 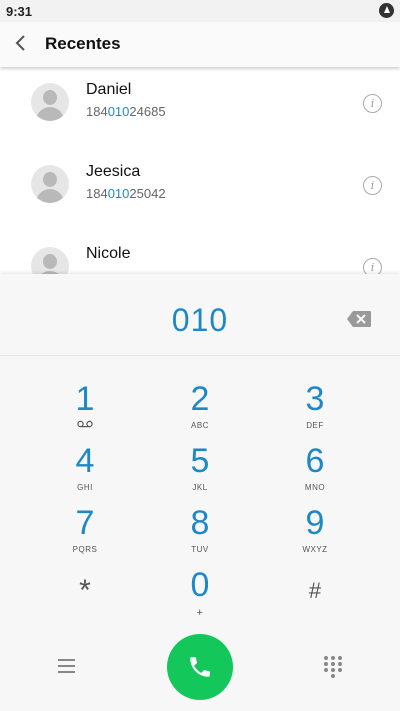 What do you see at coordinates (126, 193) in the screenshot?
I see `contact-number: 18401025042` at bounding box center [126, 193].